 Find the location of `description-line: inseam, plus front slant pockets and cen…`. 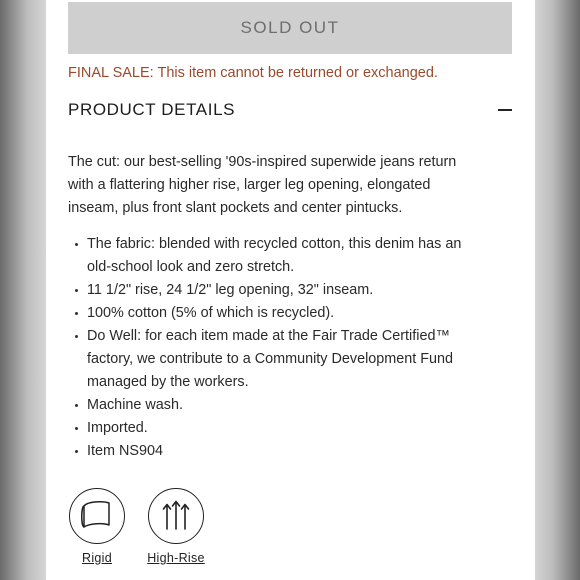

description-line: inseam, plus front slant pockets and cen… is located at coordinates (235, 208).